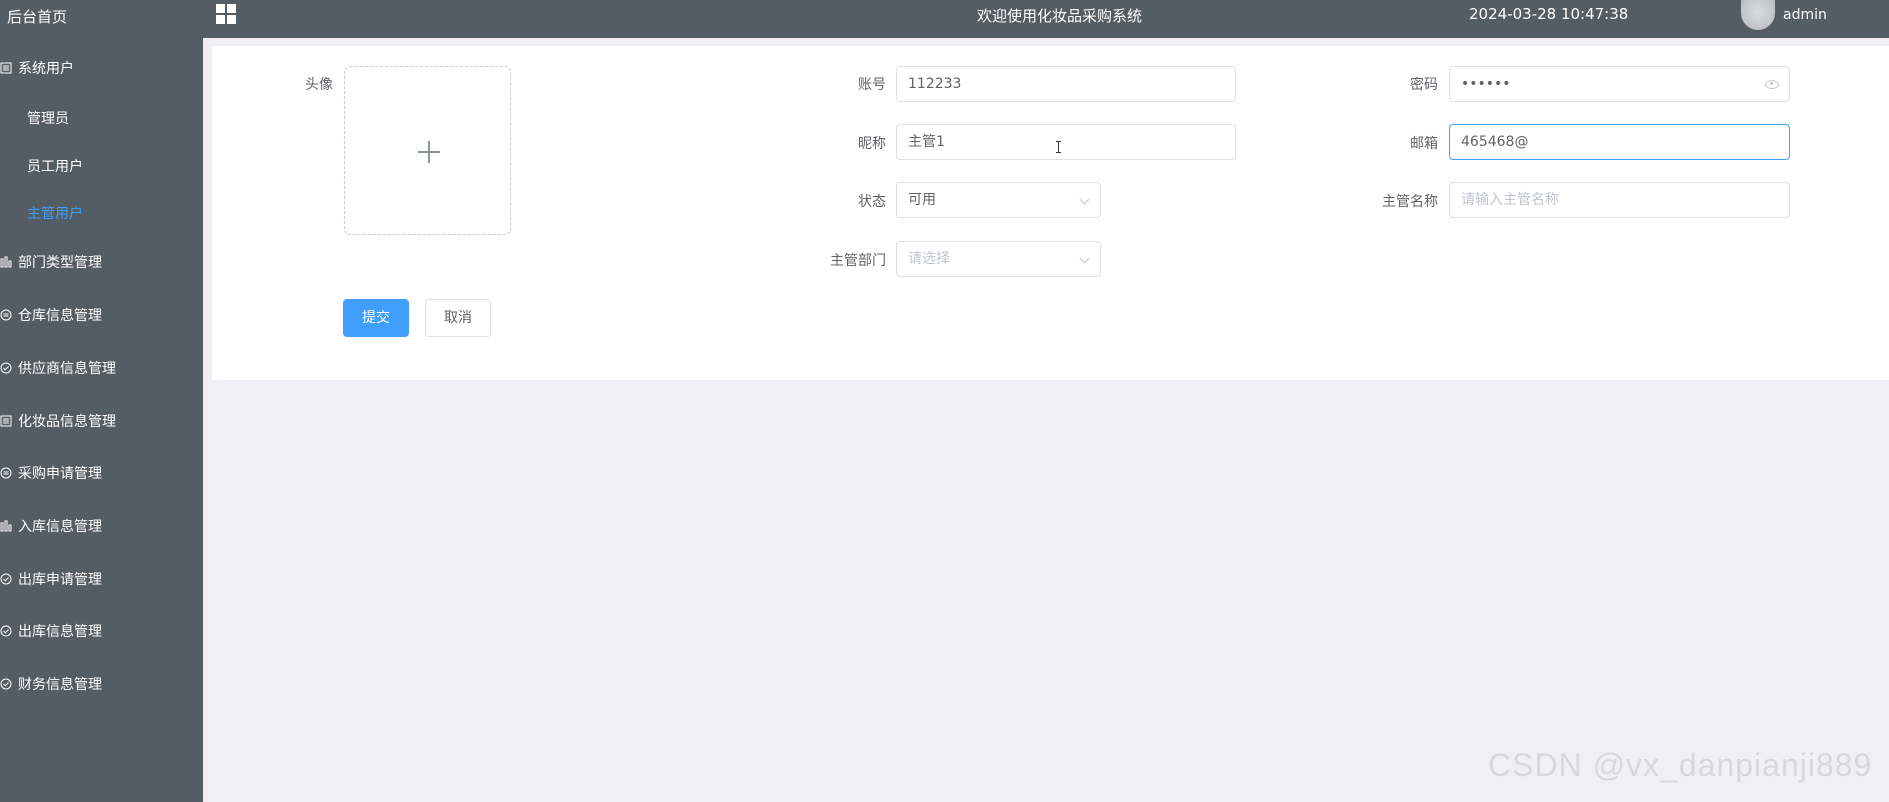 Image resolution: width=1889 pixels, height=802 pixels. I want to click on sidebar-item-outbound-request: 出库申请管理, so click(51, 580).